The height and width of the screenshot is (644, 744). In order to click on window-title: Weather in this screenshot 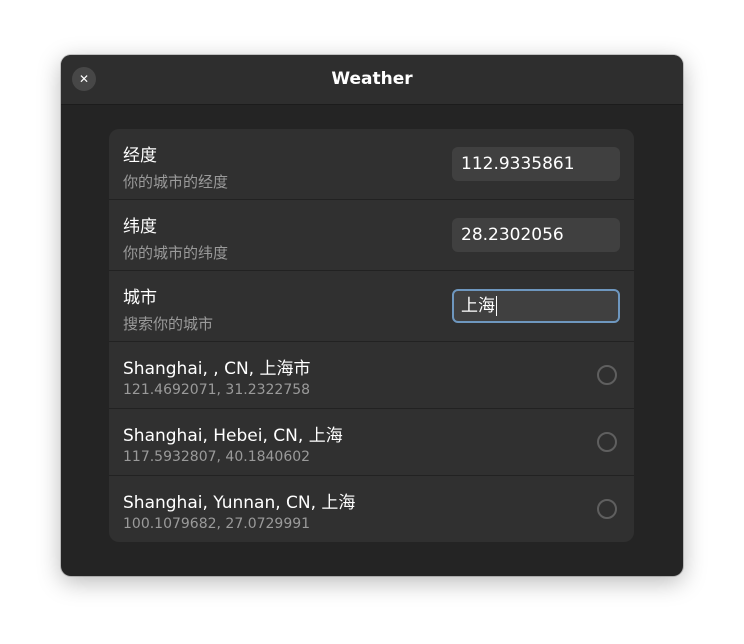, I will do `click(372, 79)`.